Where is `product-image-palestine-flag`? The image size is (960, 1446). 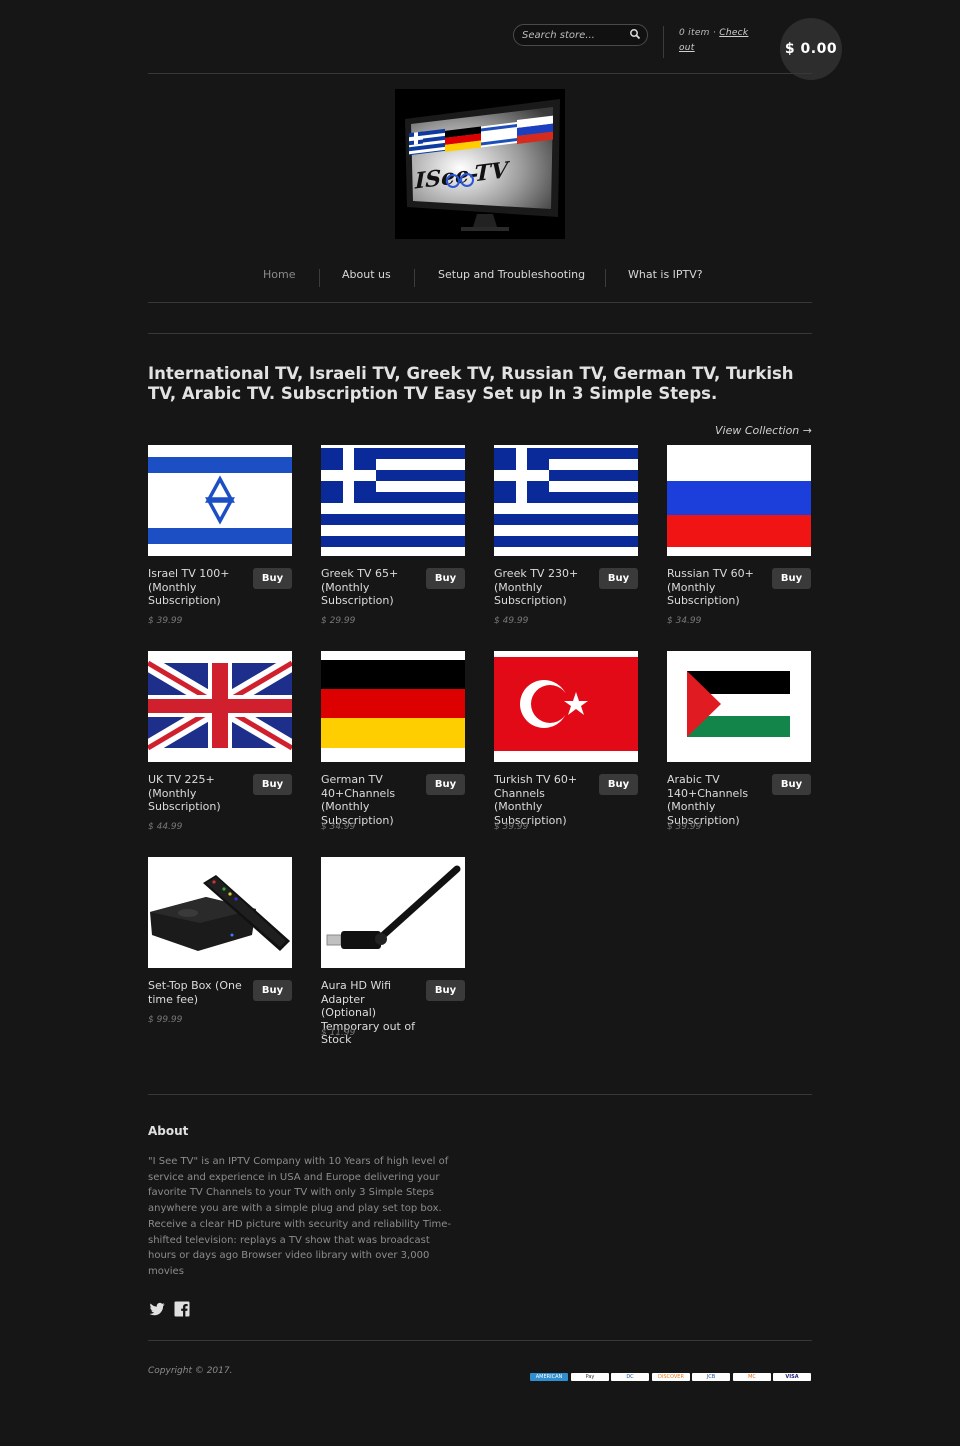
product-image-palestine-flag is located at coordinates (739, 706).